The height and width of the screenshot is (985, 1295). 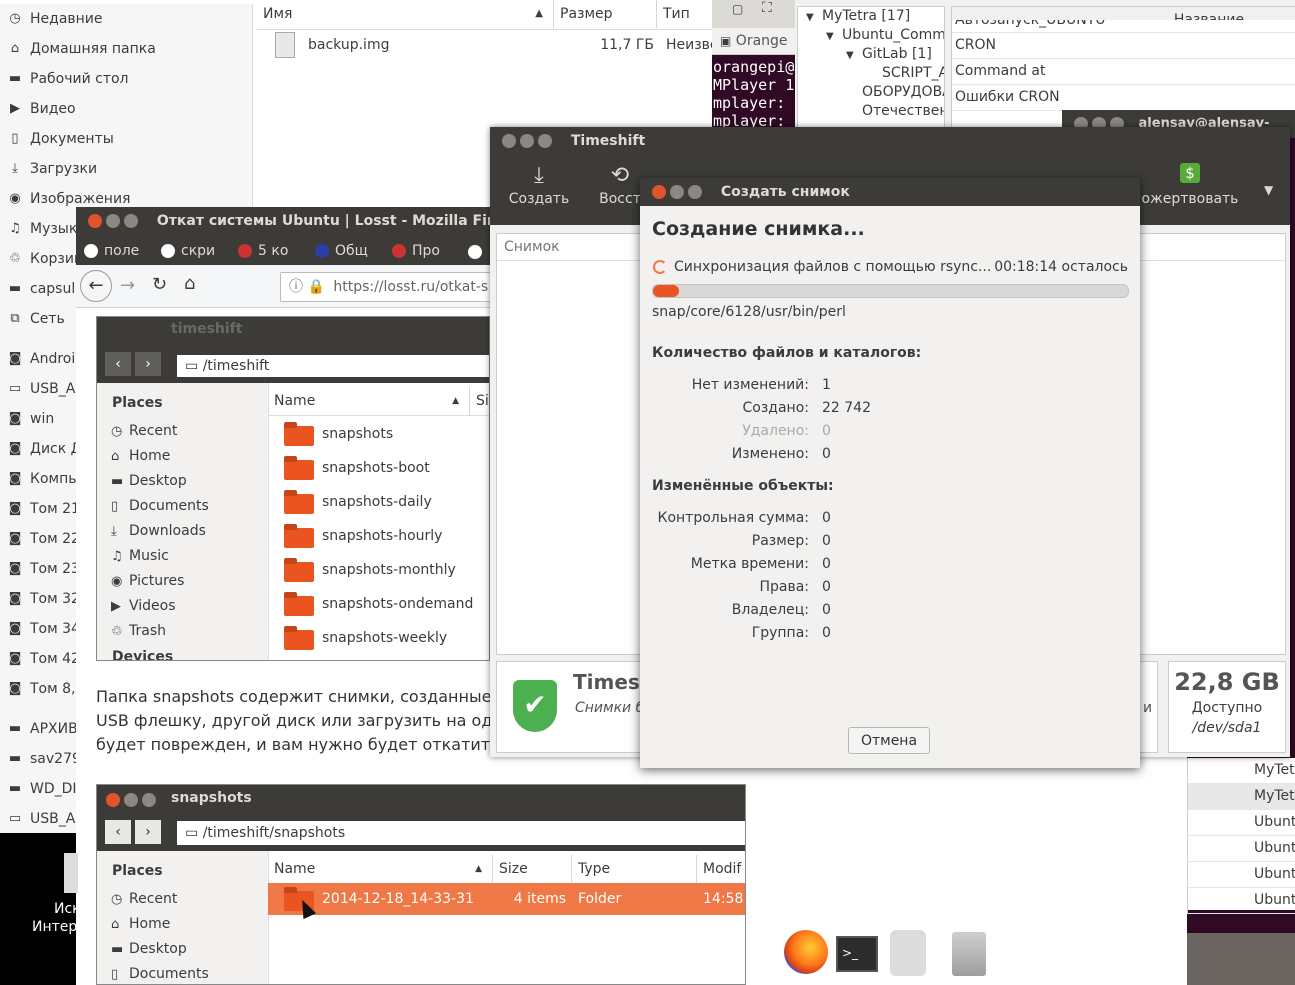 What do you see at coordinates (271, 251) in the screenshot?
I see `browser-tab: 5 ко` at bounding box center [271, 251].